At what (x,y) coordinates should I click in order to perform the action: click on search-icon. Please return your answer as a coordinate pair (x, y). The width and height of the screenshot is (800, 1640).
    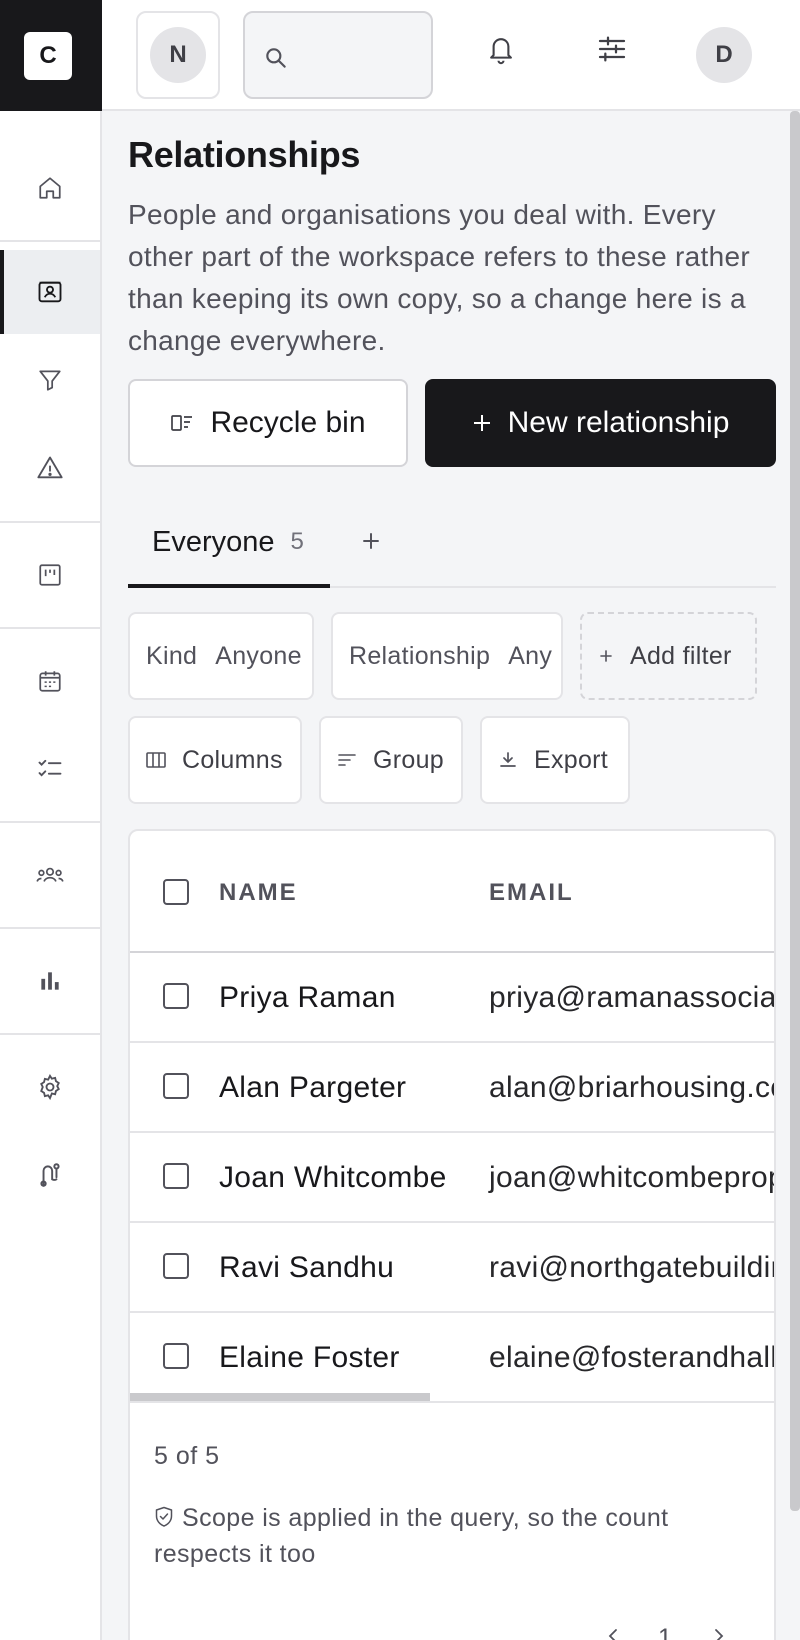
    Looking at the image, I should click on (276, 58).